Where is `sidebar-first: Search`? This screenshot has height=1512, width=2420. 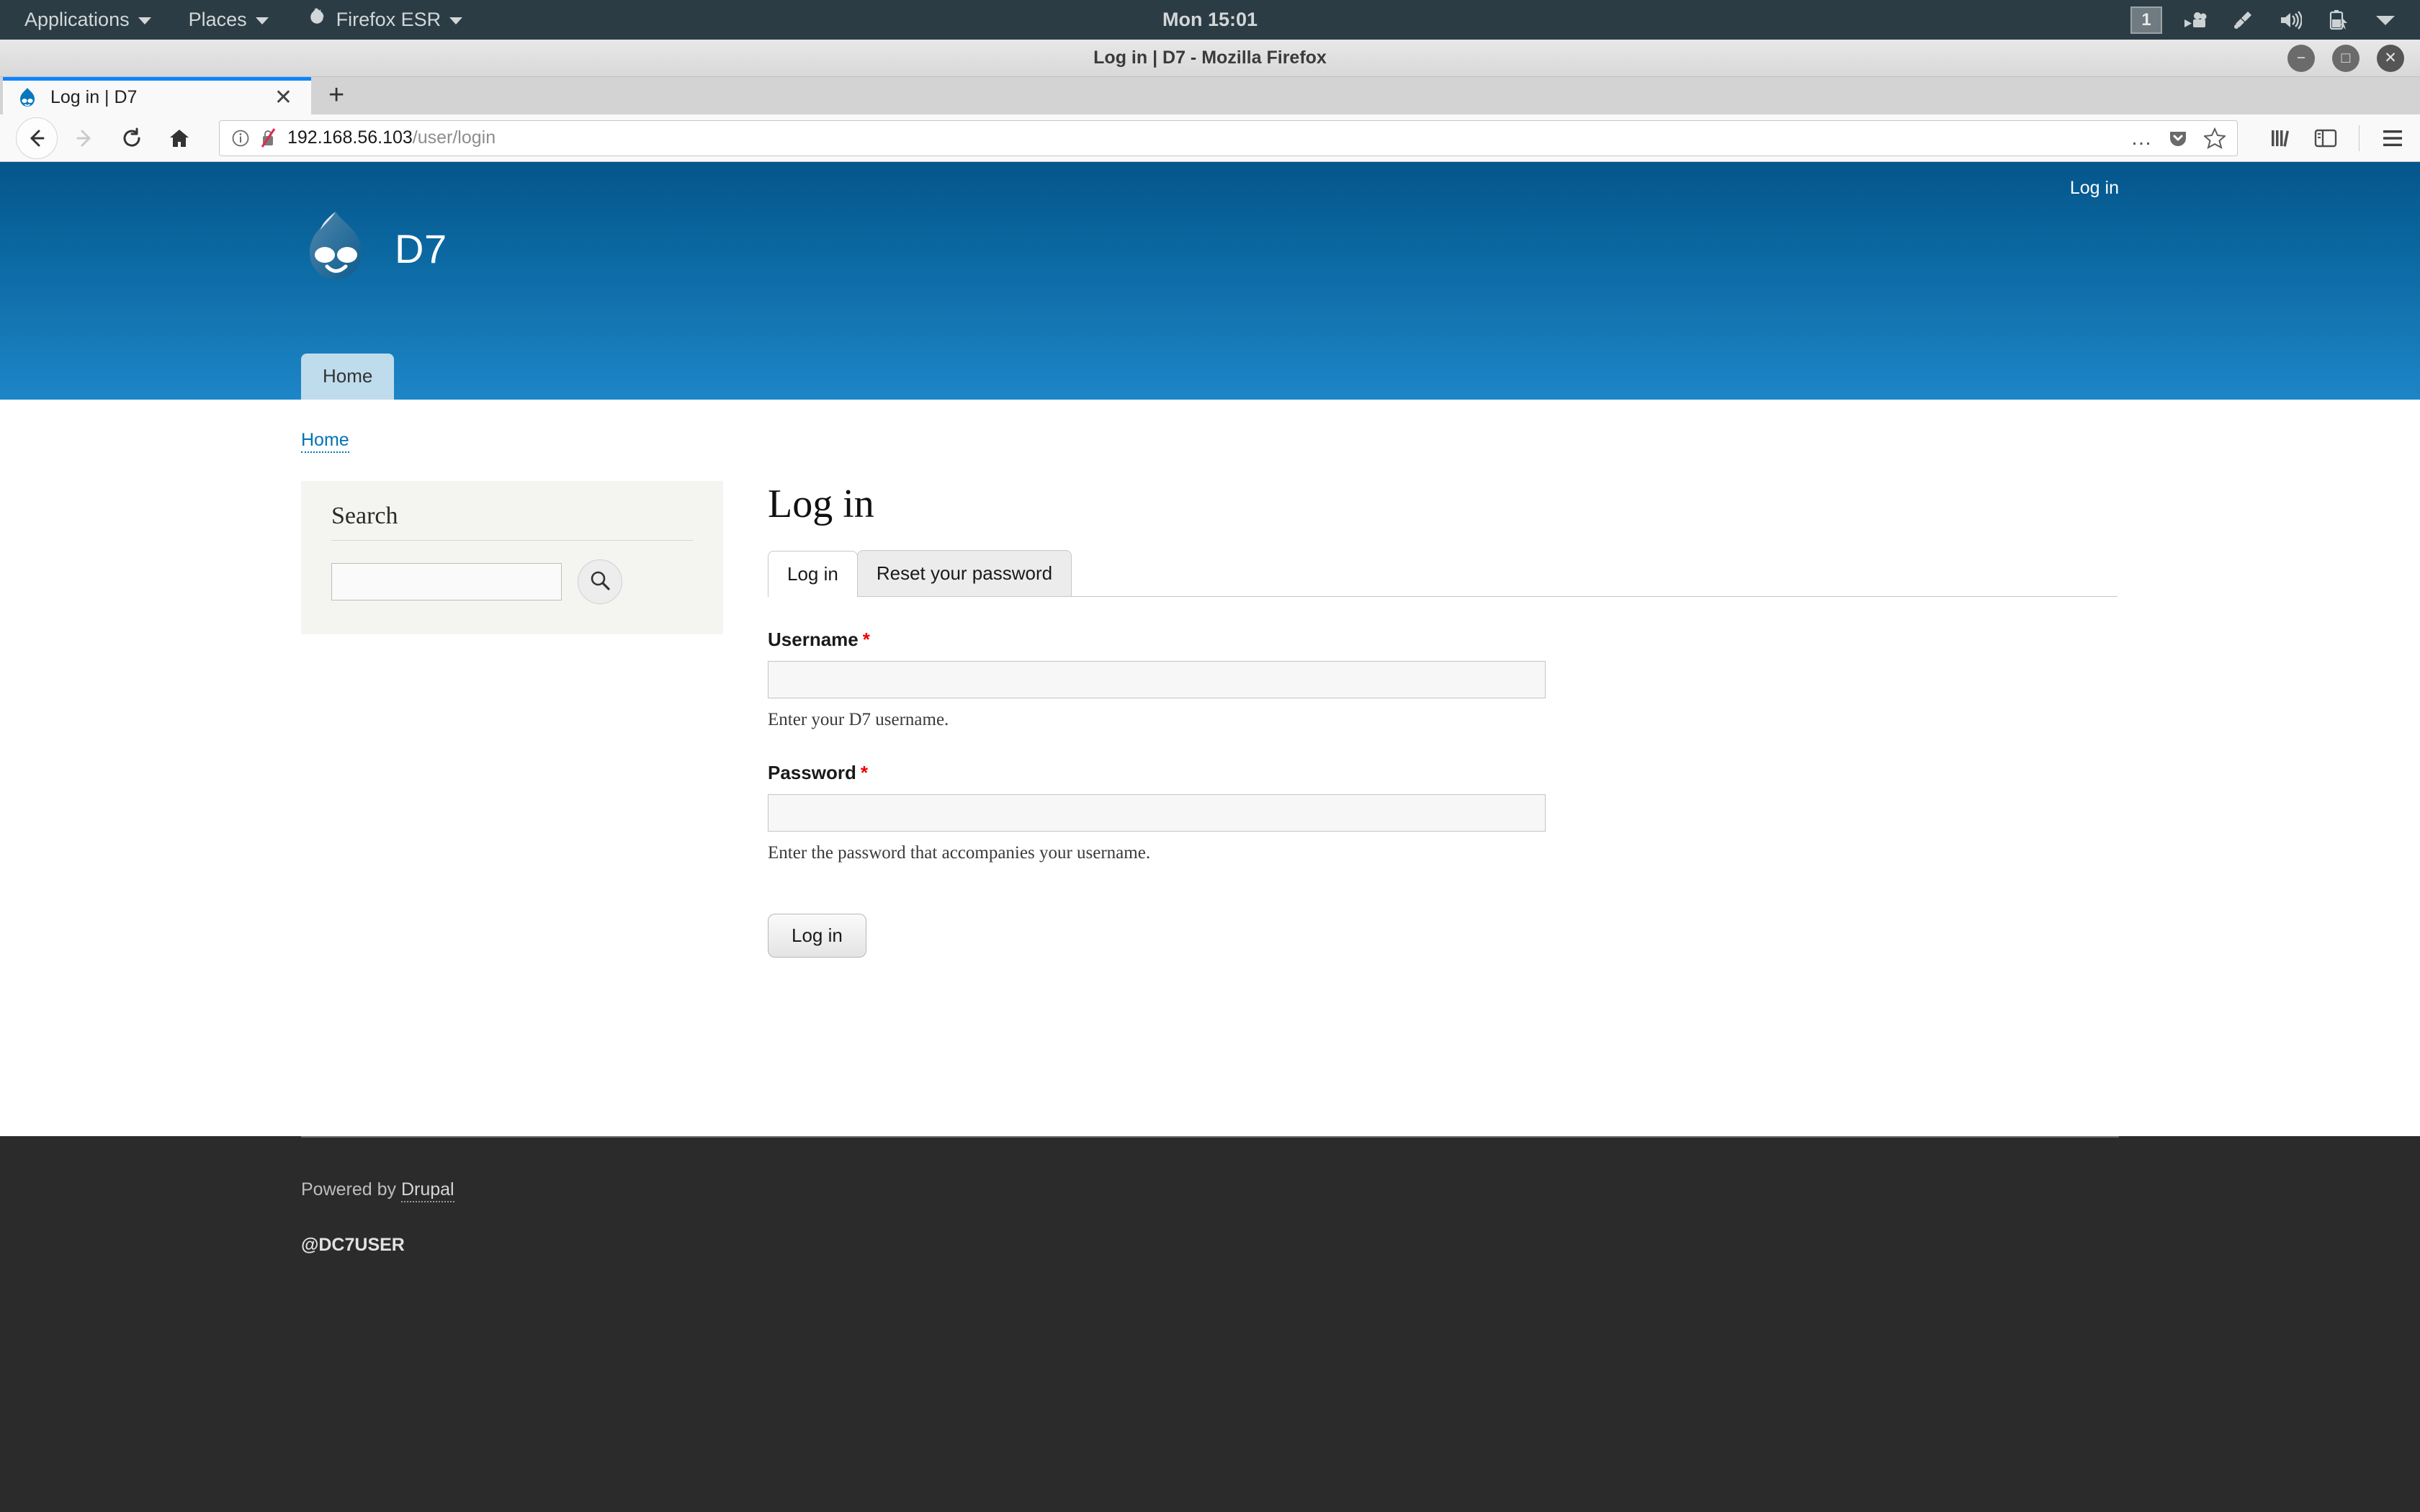
sidebar-first: Search is located at coordinates (512, 557).